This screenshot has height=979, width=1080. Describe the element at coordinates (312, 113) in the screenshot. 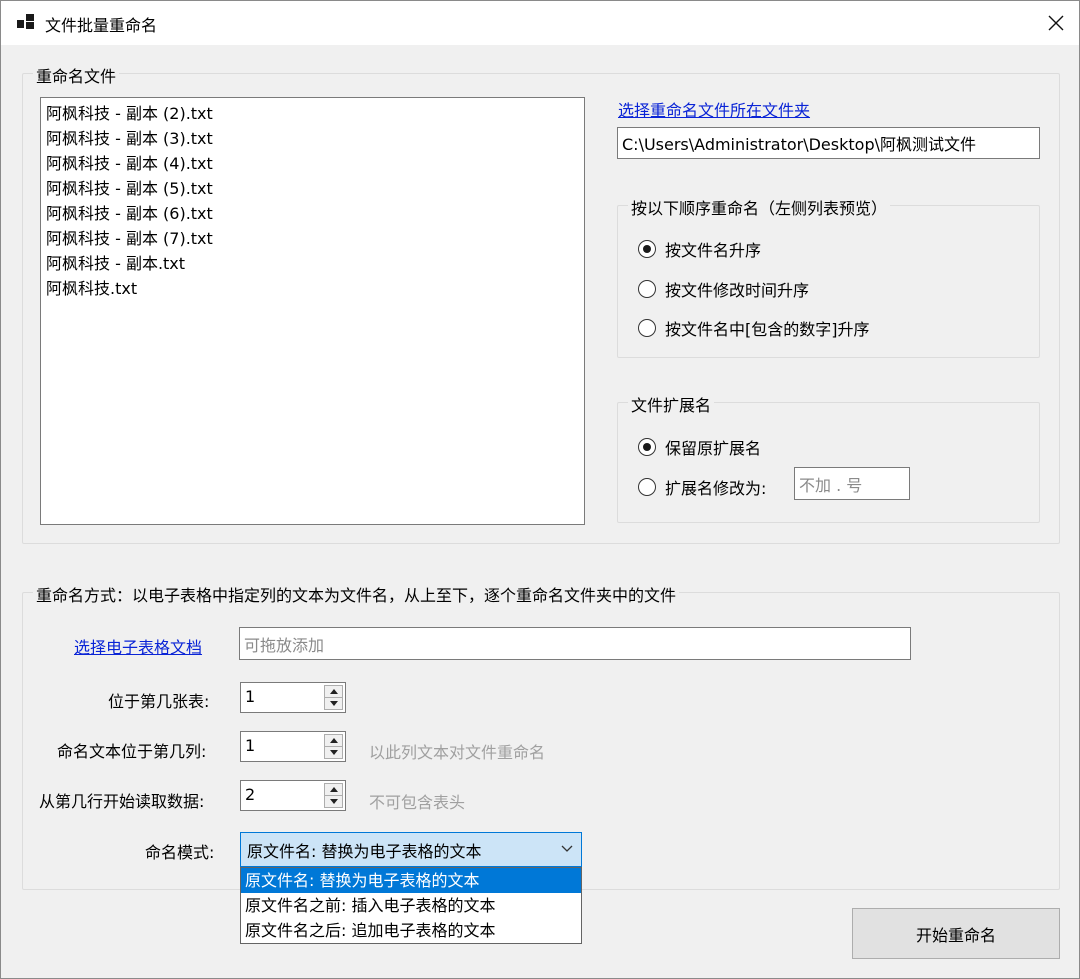

I see `list-item: 阿枫科技 - 副本 (2).txt` at that location.